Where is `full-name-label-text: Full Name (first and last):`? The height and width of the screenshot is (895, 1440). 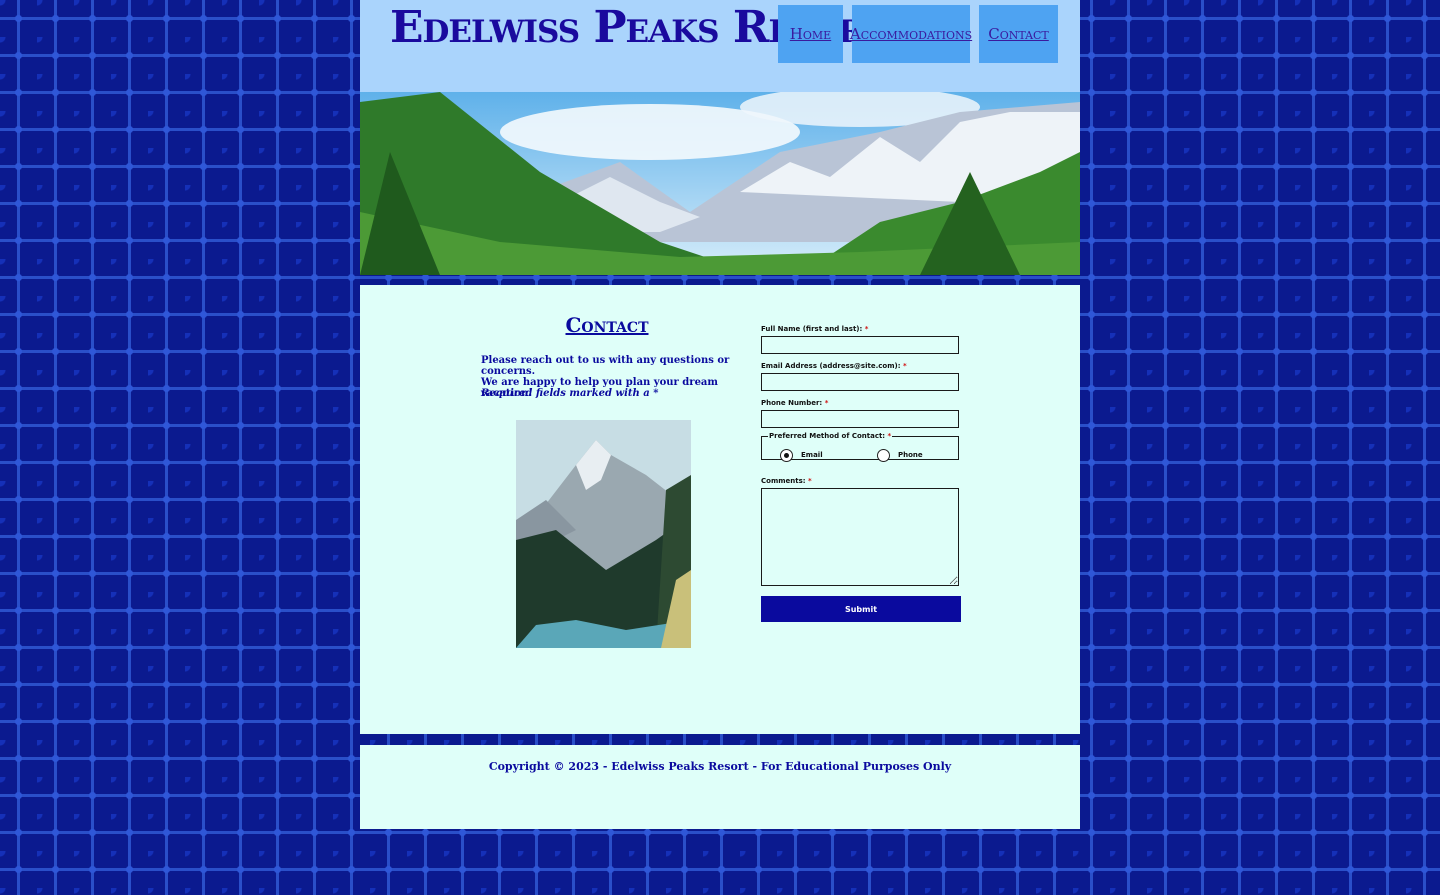 full-name-label-text: Full Name (first and last): is located at coordinates (812, 329).